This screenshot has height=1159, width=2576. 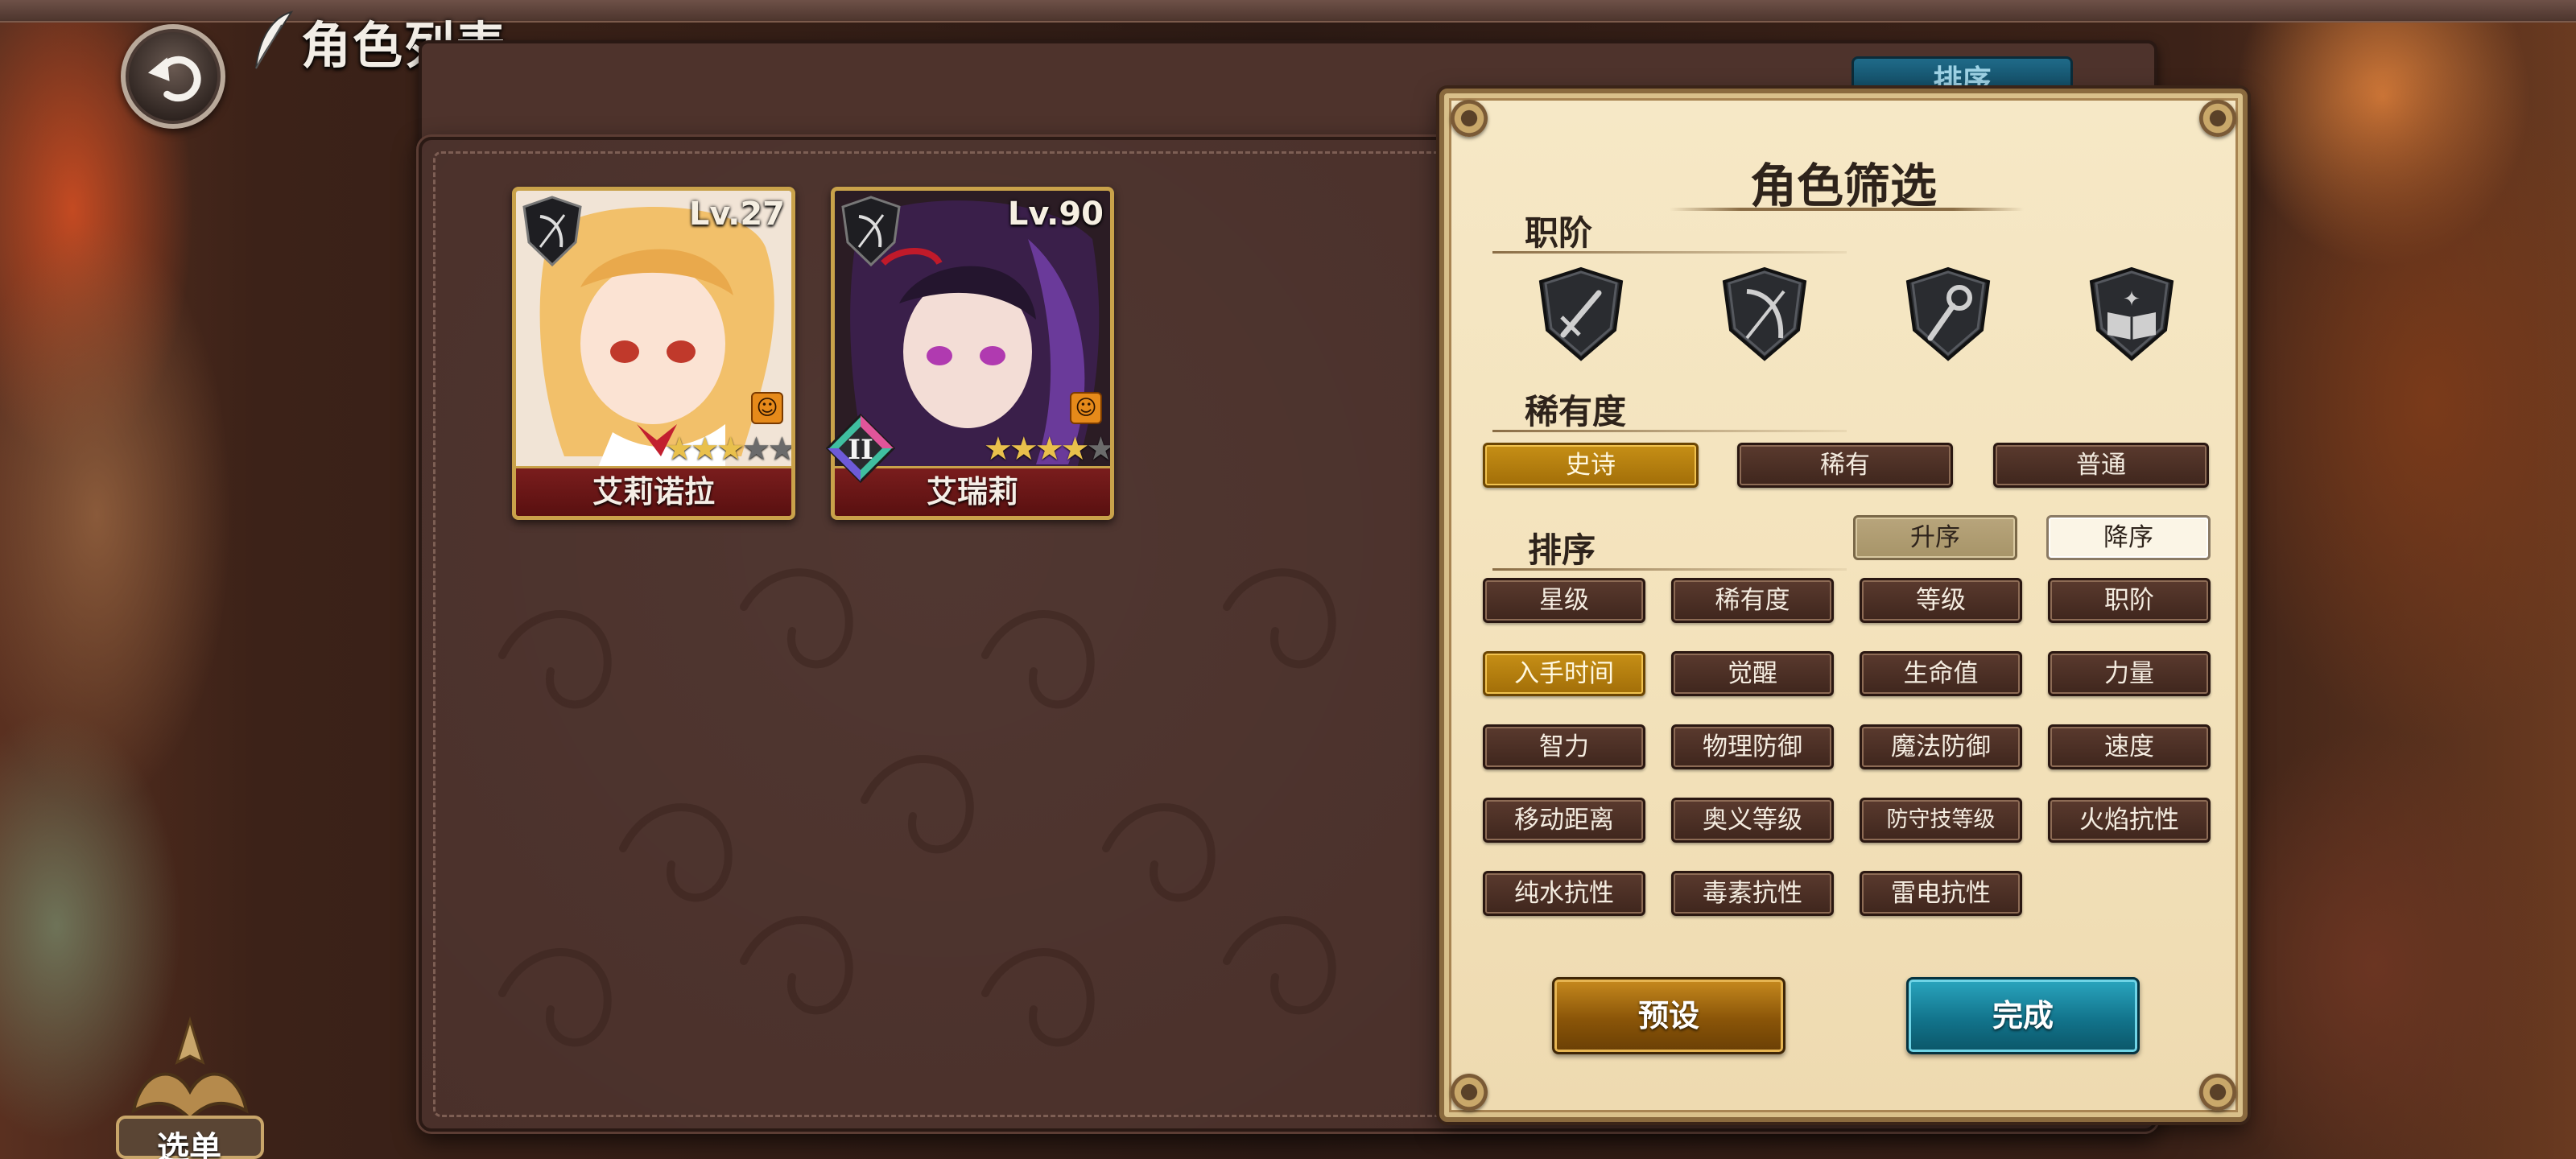 What do you see at coordinates (917, 807) in the screenshot?
I see `board-pattern` at bounding box center [917, 807].